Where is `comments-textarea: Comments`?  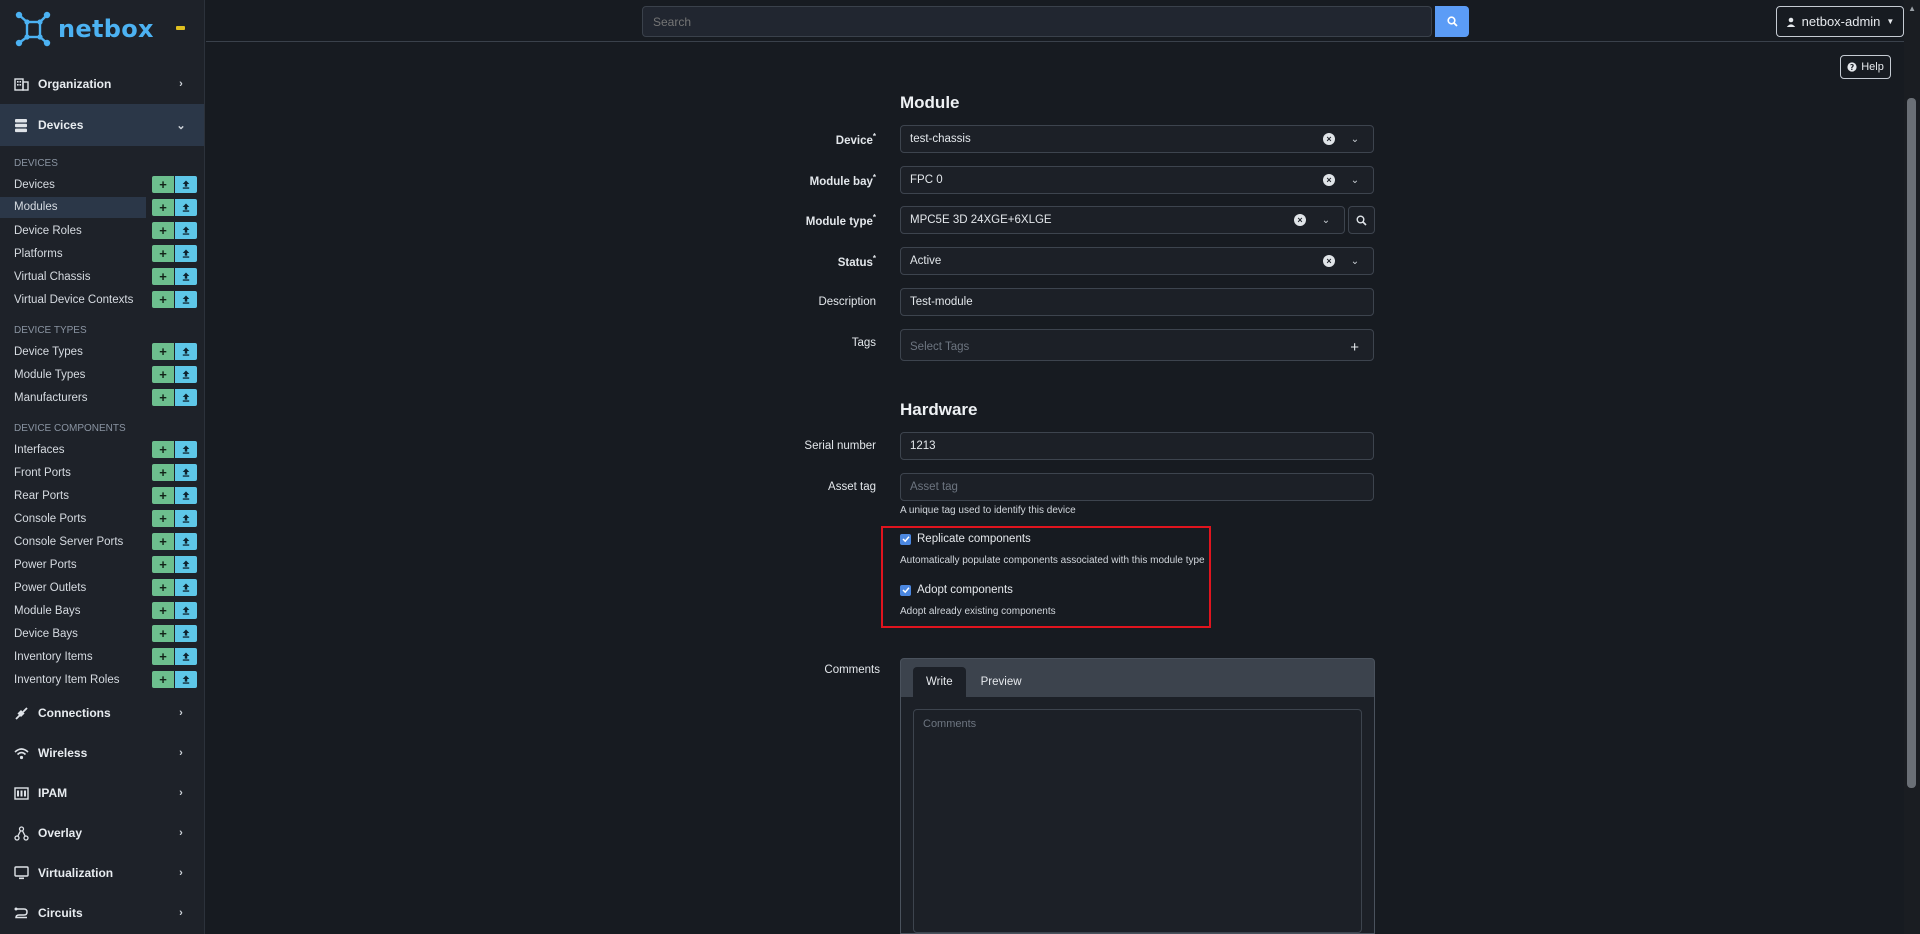
comments-textarea: Comments is located at coordinates (1137, 821).